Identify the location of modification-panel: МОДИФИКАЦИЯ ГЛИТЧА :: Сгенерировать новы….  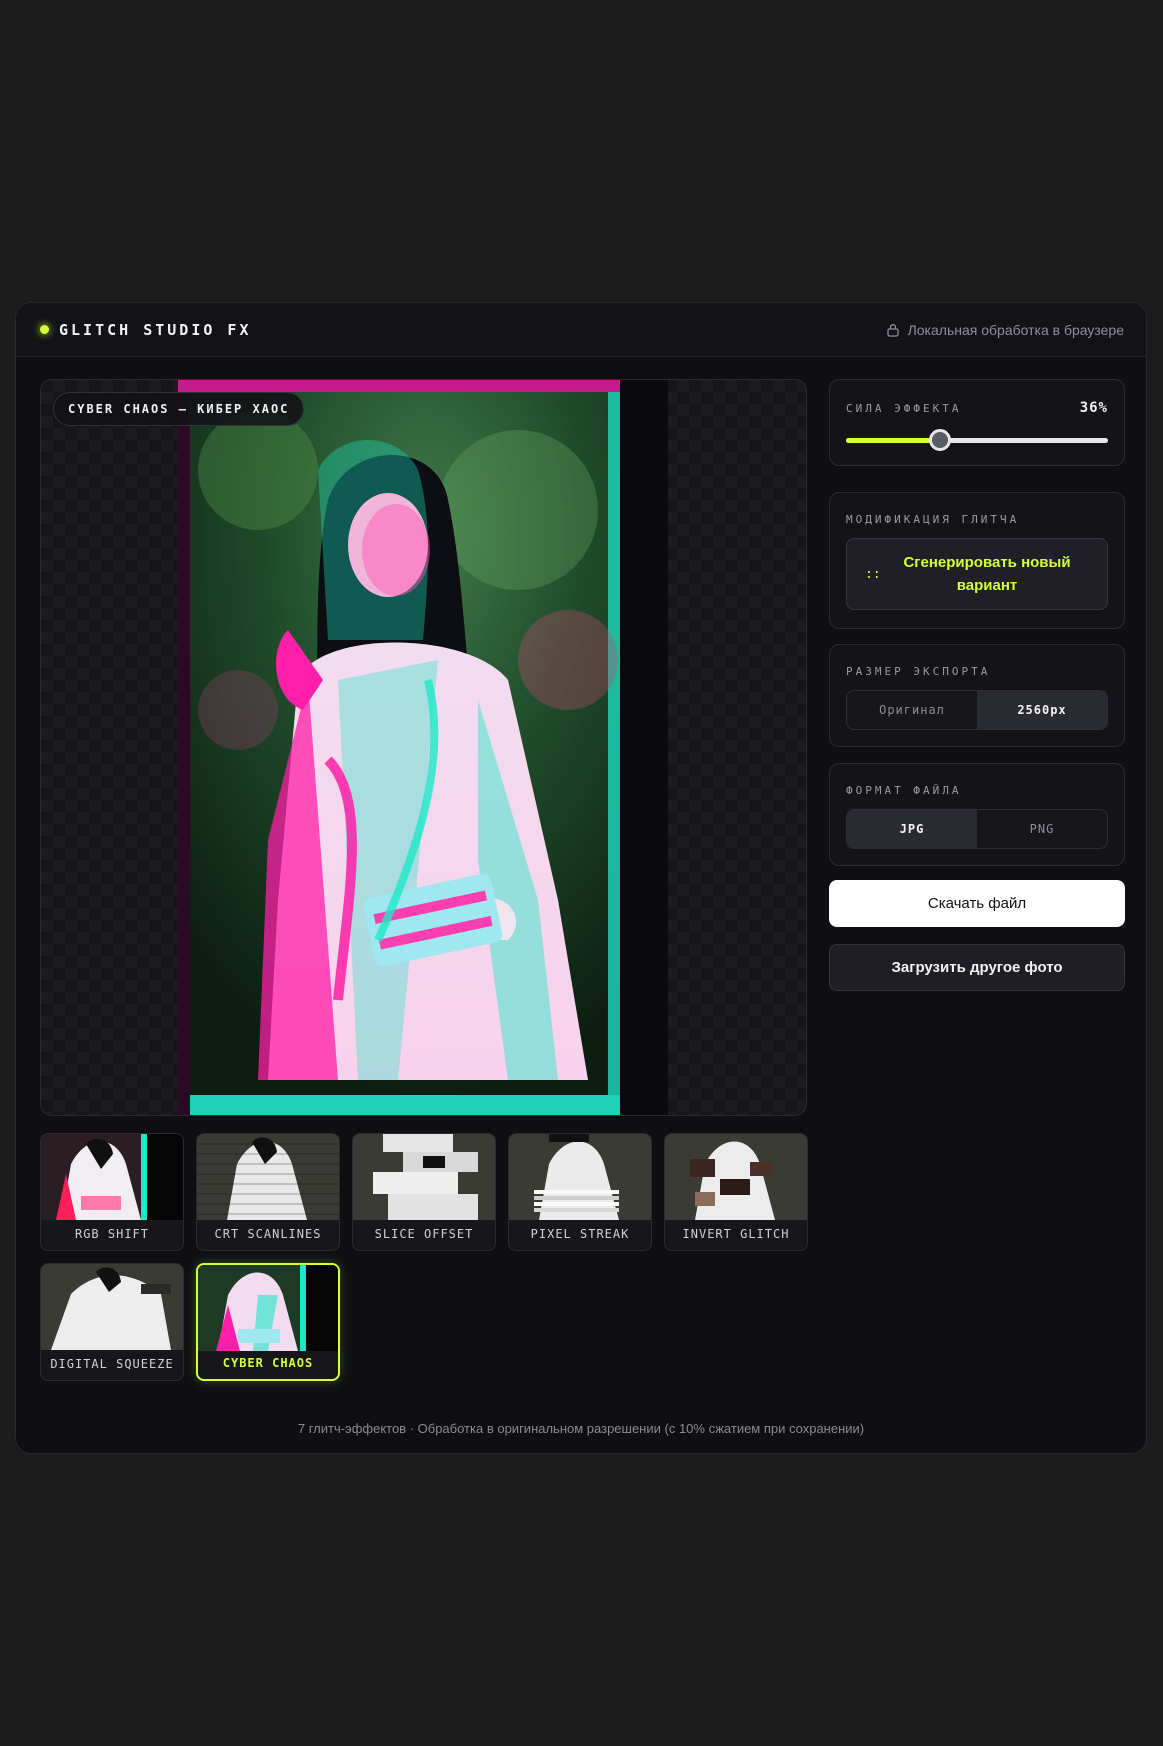
(977, 560).